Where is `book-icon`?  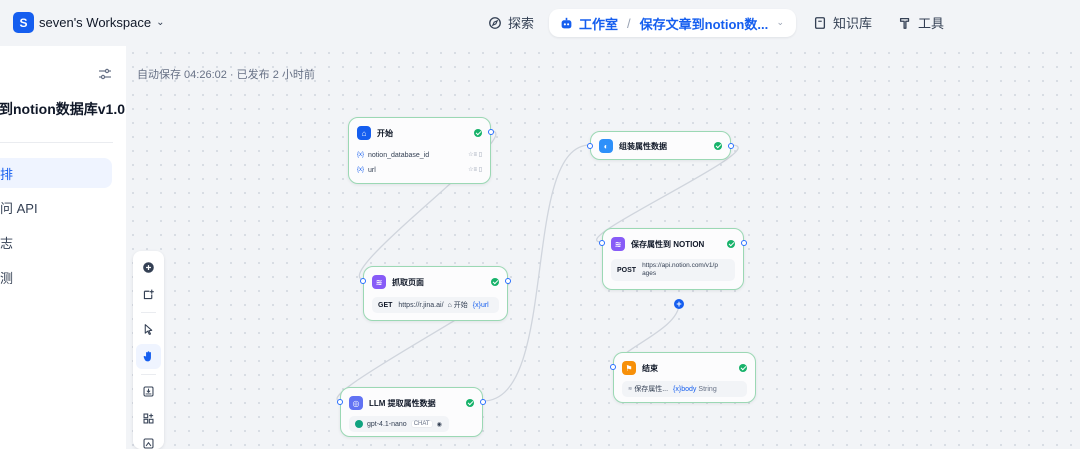 book-icon is located at coordinates (820, 22).